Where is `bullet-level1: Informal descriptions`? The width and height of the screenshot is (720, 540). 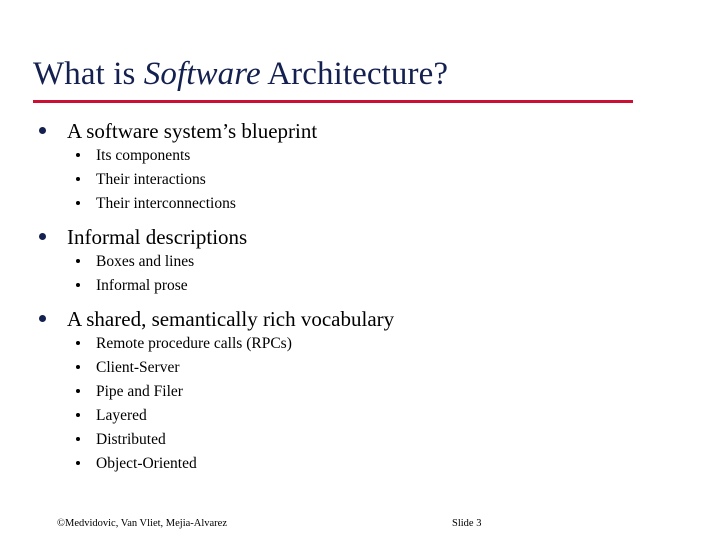
bullet-level1: Informal descriptions is located at coordinates (360, 237).